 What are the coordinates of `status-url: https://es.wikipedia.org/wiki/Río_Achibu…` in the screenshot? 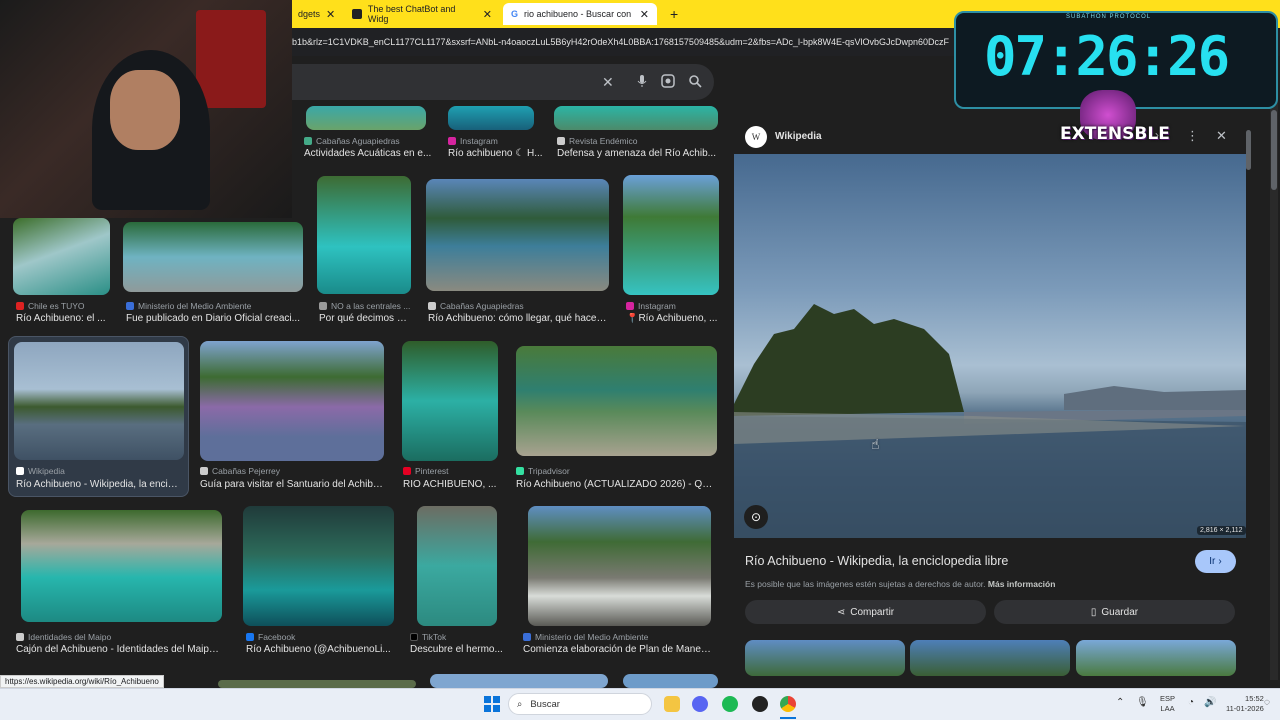 It's located at (82, 681).